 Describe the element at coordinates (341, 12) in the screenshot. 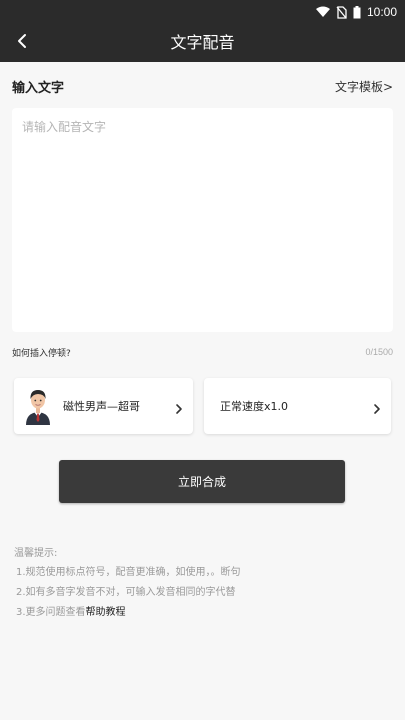

I see `no-sim-icon` at that location.